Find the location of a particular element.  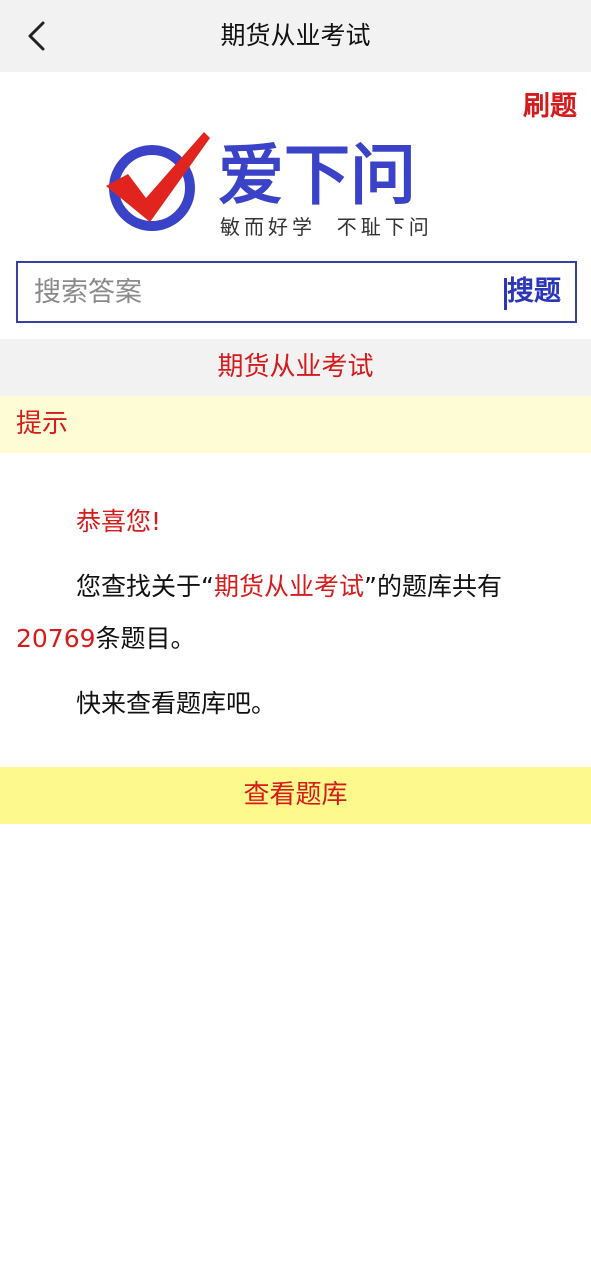

logo-slogan-text: 敏而好学 不耻下问 is located at coordinates (326, 227).